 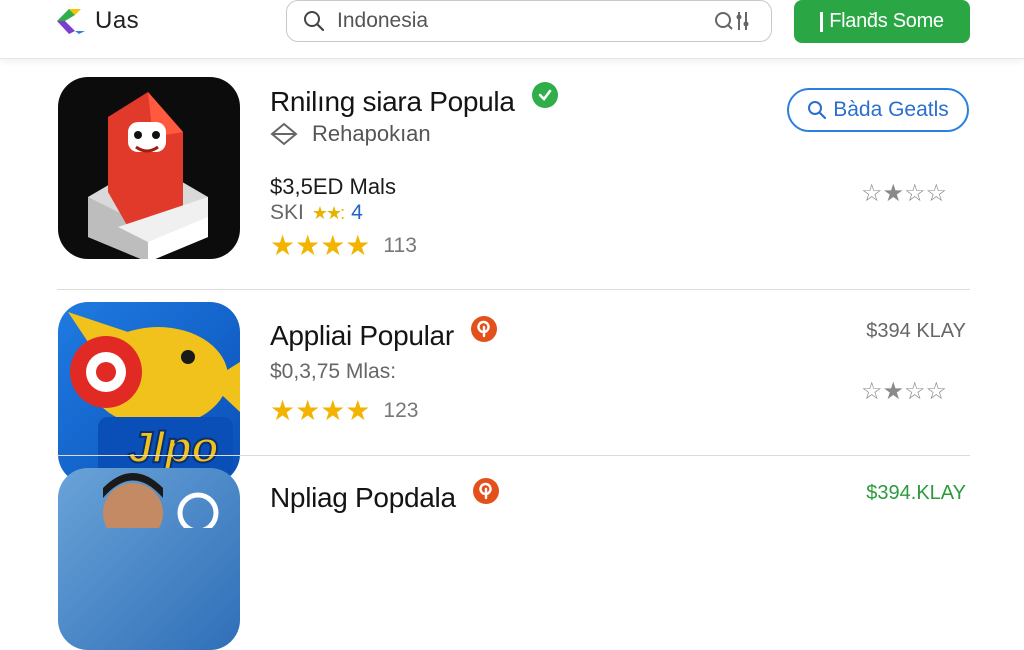 What do you see at coordinates (916, 331) in the screenshot?
I see `side-price: $394 KLAY` at bounding box center [916, 331].